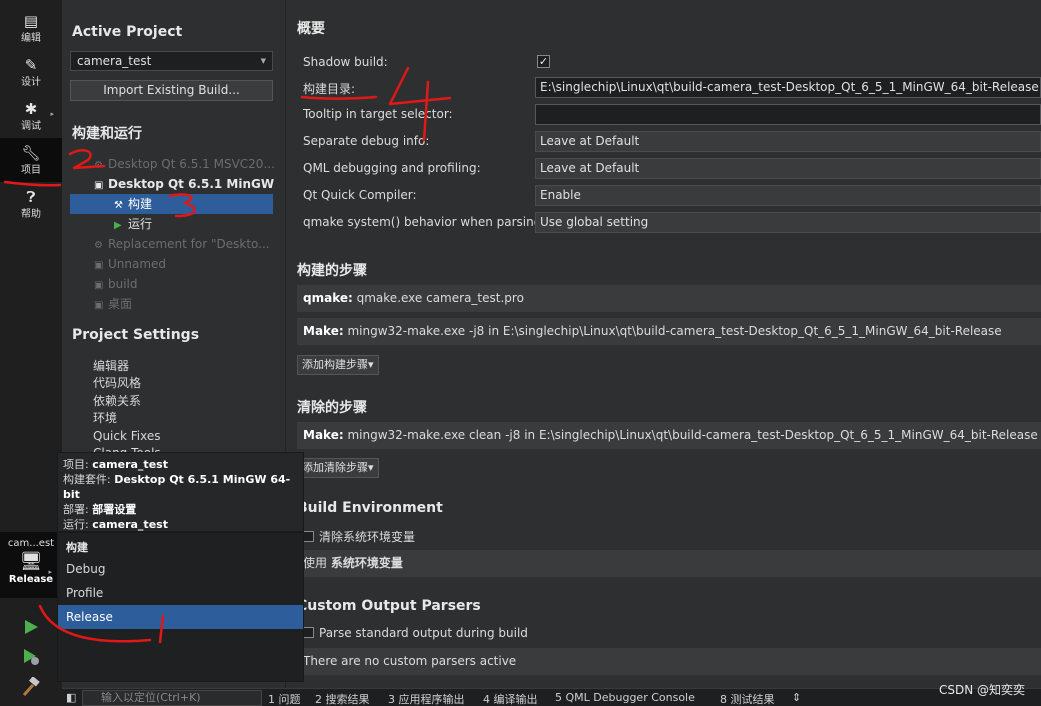 The image size is (1041, 706). I want to click on run-icon, so click(31, 627).